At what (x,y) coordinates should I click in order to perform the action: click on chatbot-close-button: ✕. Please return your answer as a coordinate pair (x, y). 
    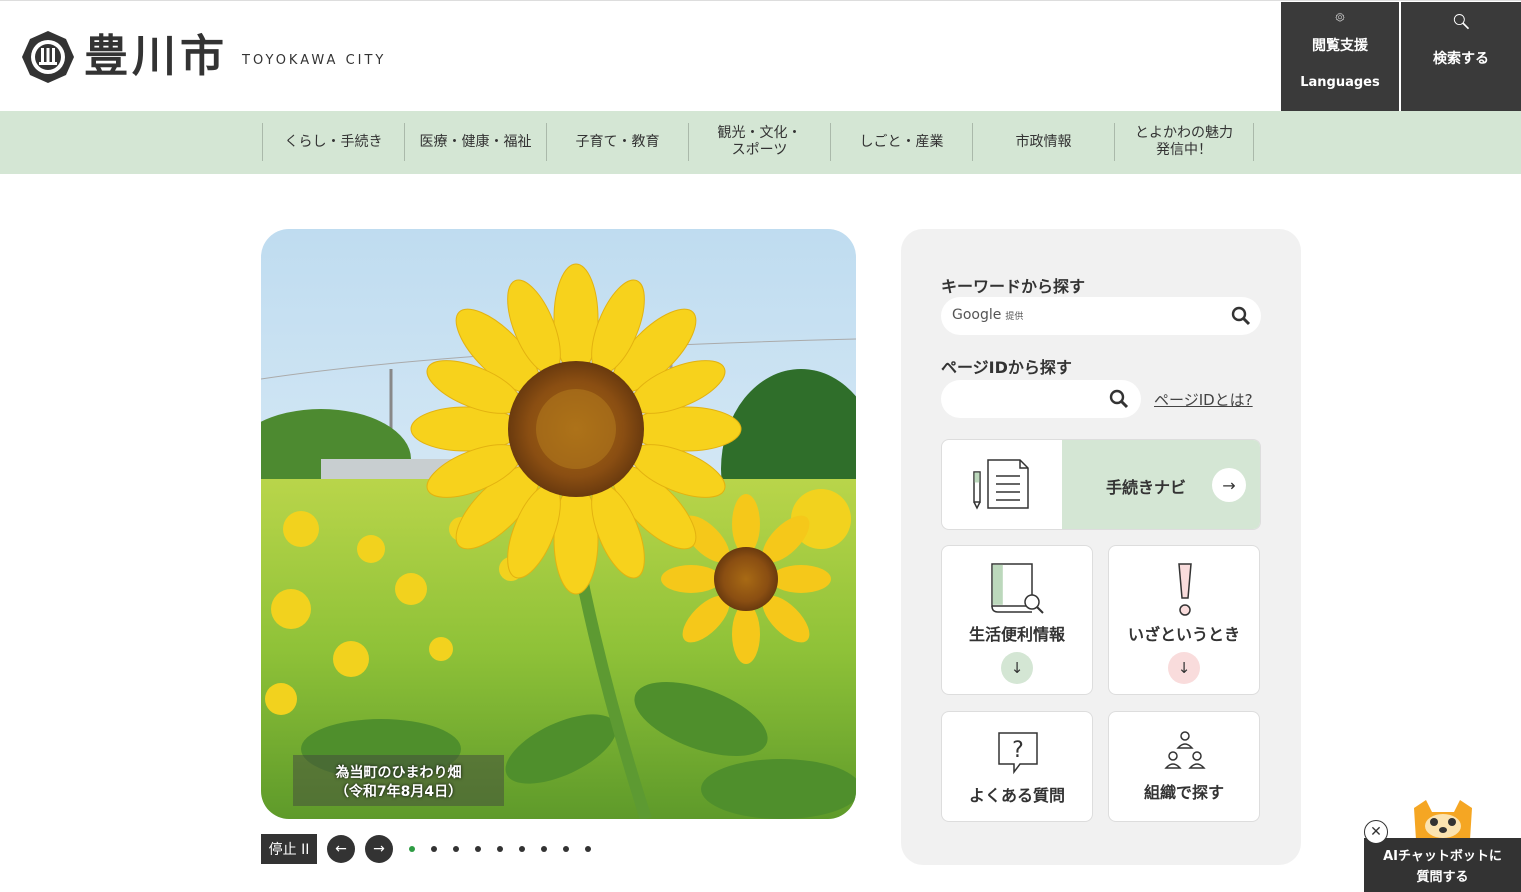
    Looking at the image, I should click on (1376, 832).